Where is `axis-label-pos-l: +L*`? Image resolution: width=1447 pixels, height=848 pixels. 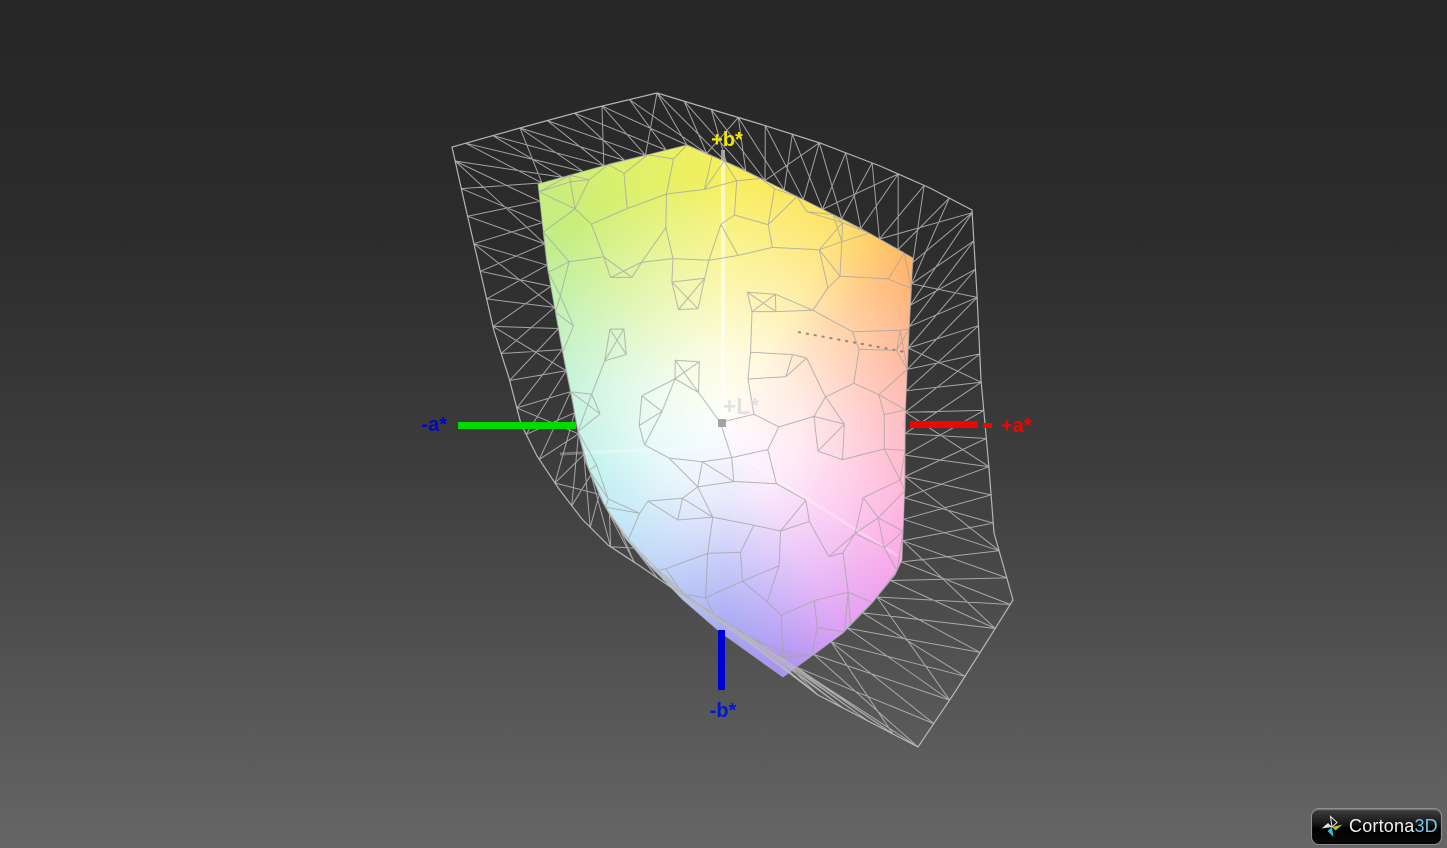 axis-label-pos-l: +L* is located at coordinates (741, 406).